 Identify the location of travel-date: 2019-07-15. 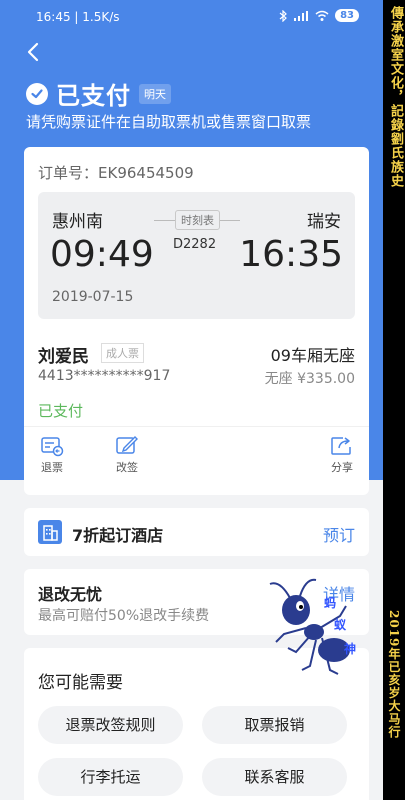
(93, 297).